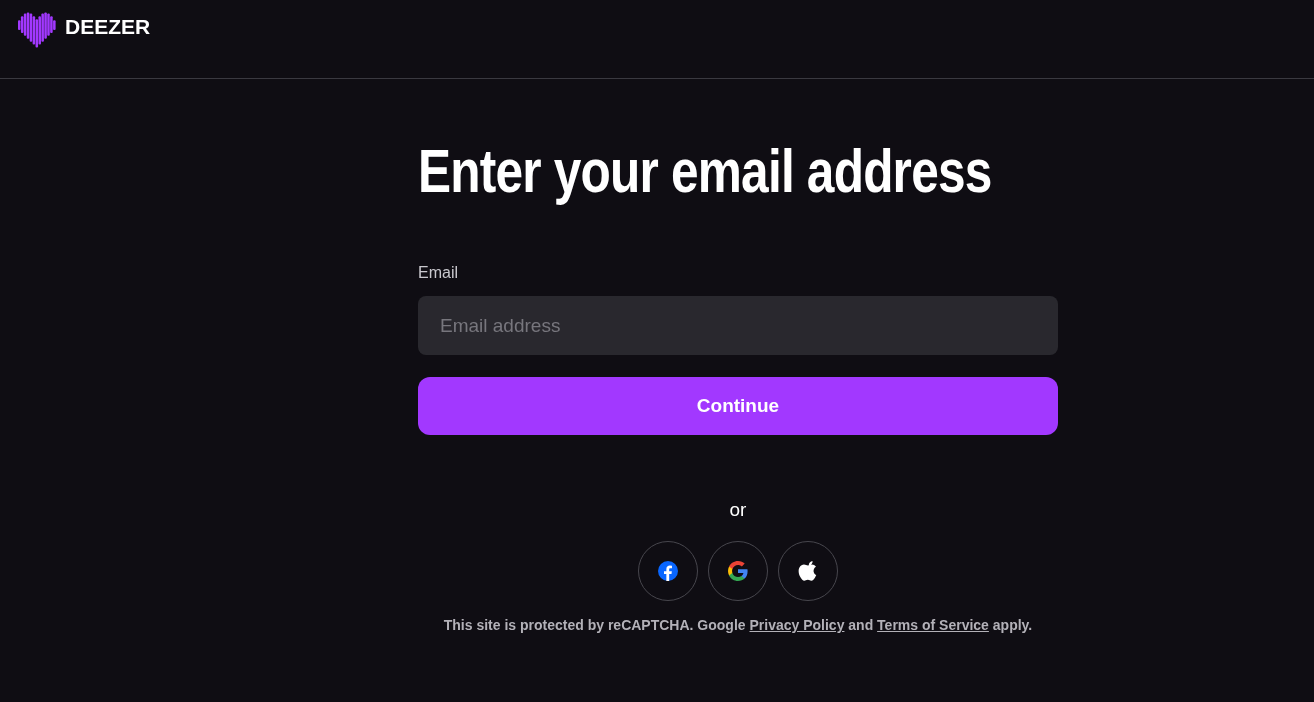 The height and width of the screenshot is (702, 1314). Describe the element at coordinates (738, 325) in the screenshot. I see `email-input: Email address` at that location.